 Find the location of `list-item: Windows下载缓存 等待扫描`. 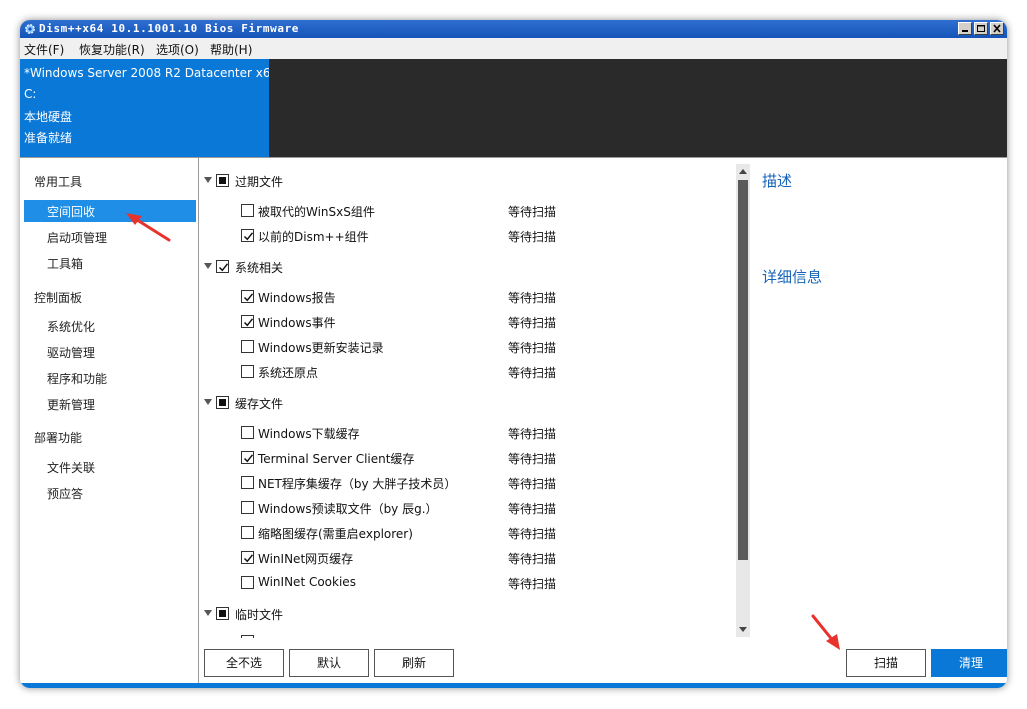

list-item: Windows下载缓存 等待扫描 is located at coordinates (466, 433).